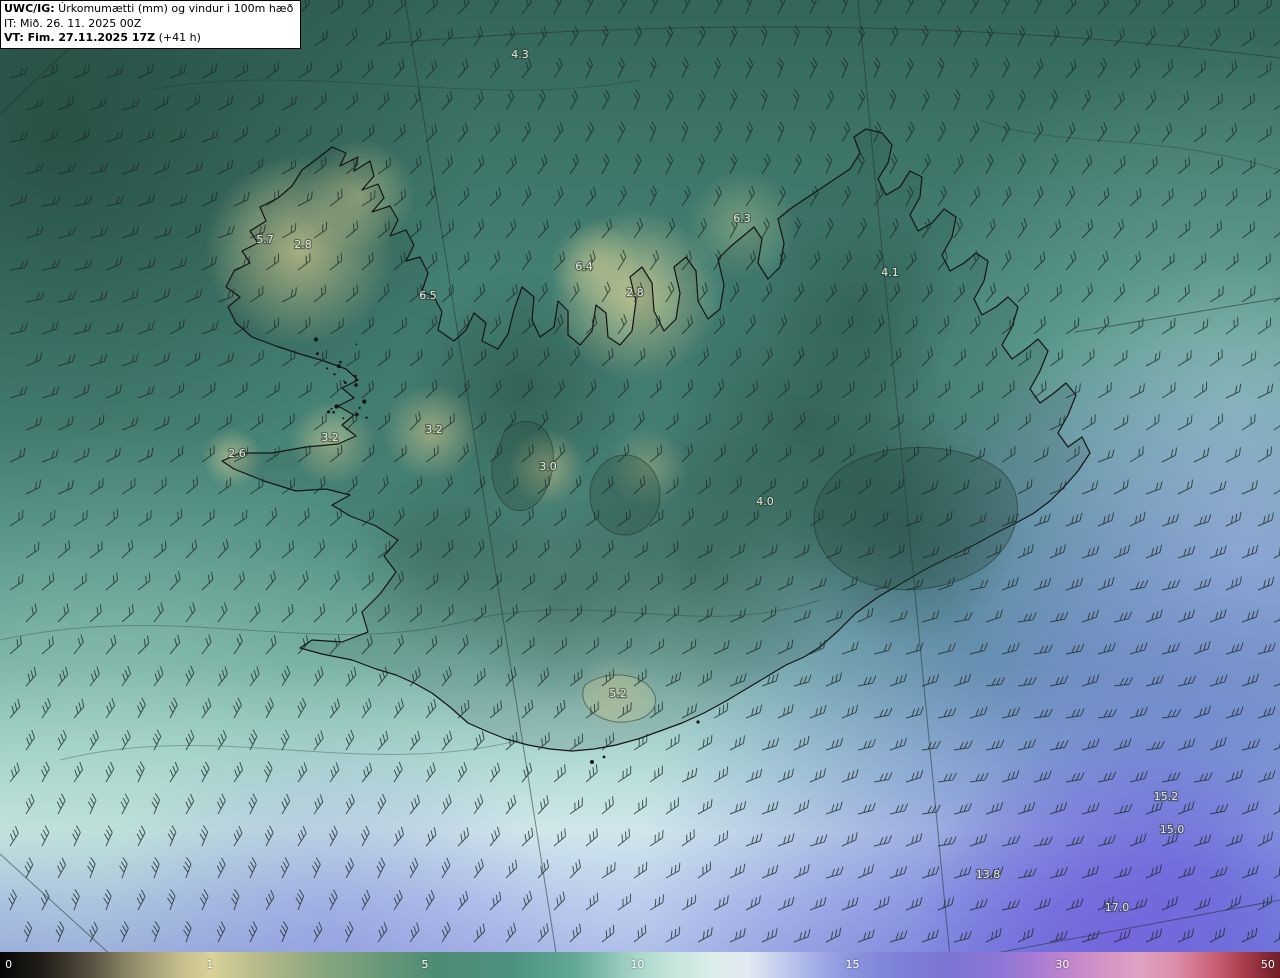 This screenshot has height=978, width=1280. Describe the element at coordinates (988, 874) in the screenshot. I see `contour-label: 13.8` at that location.